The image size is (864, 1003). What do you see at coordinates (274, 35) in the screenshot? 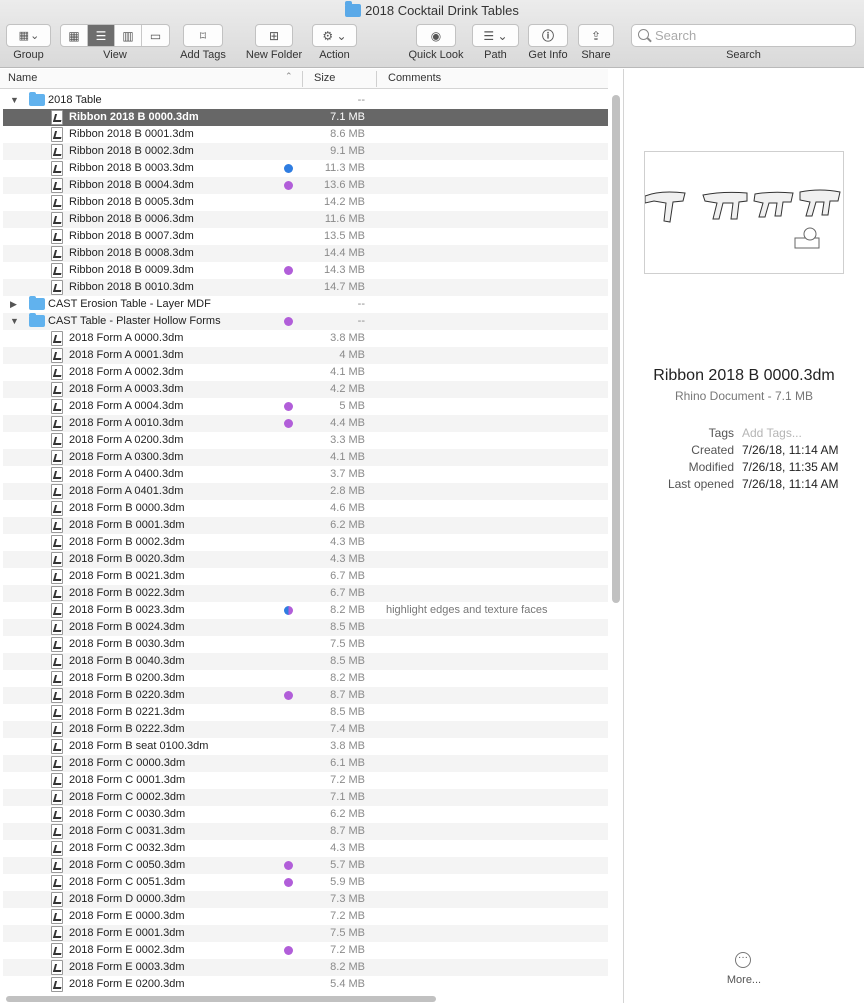
I see `new-folder-button: ⊞` at bounding box center [274, 35].